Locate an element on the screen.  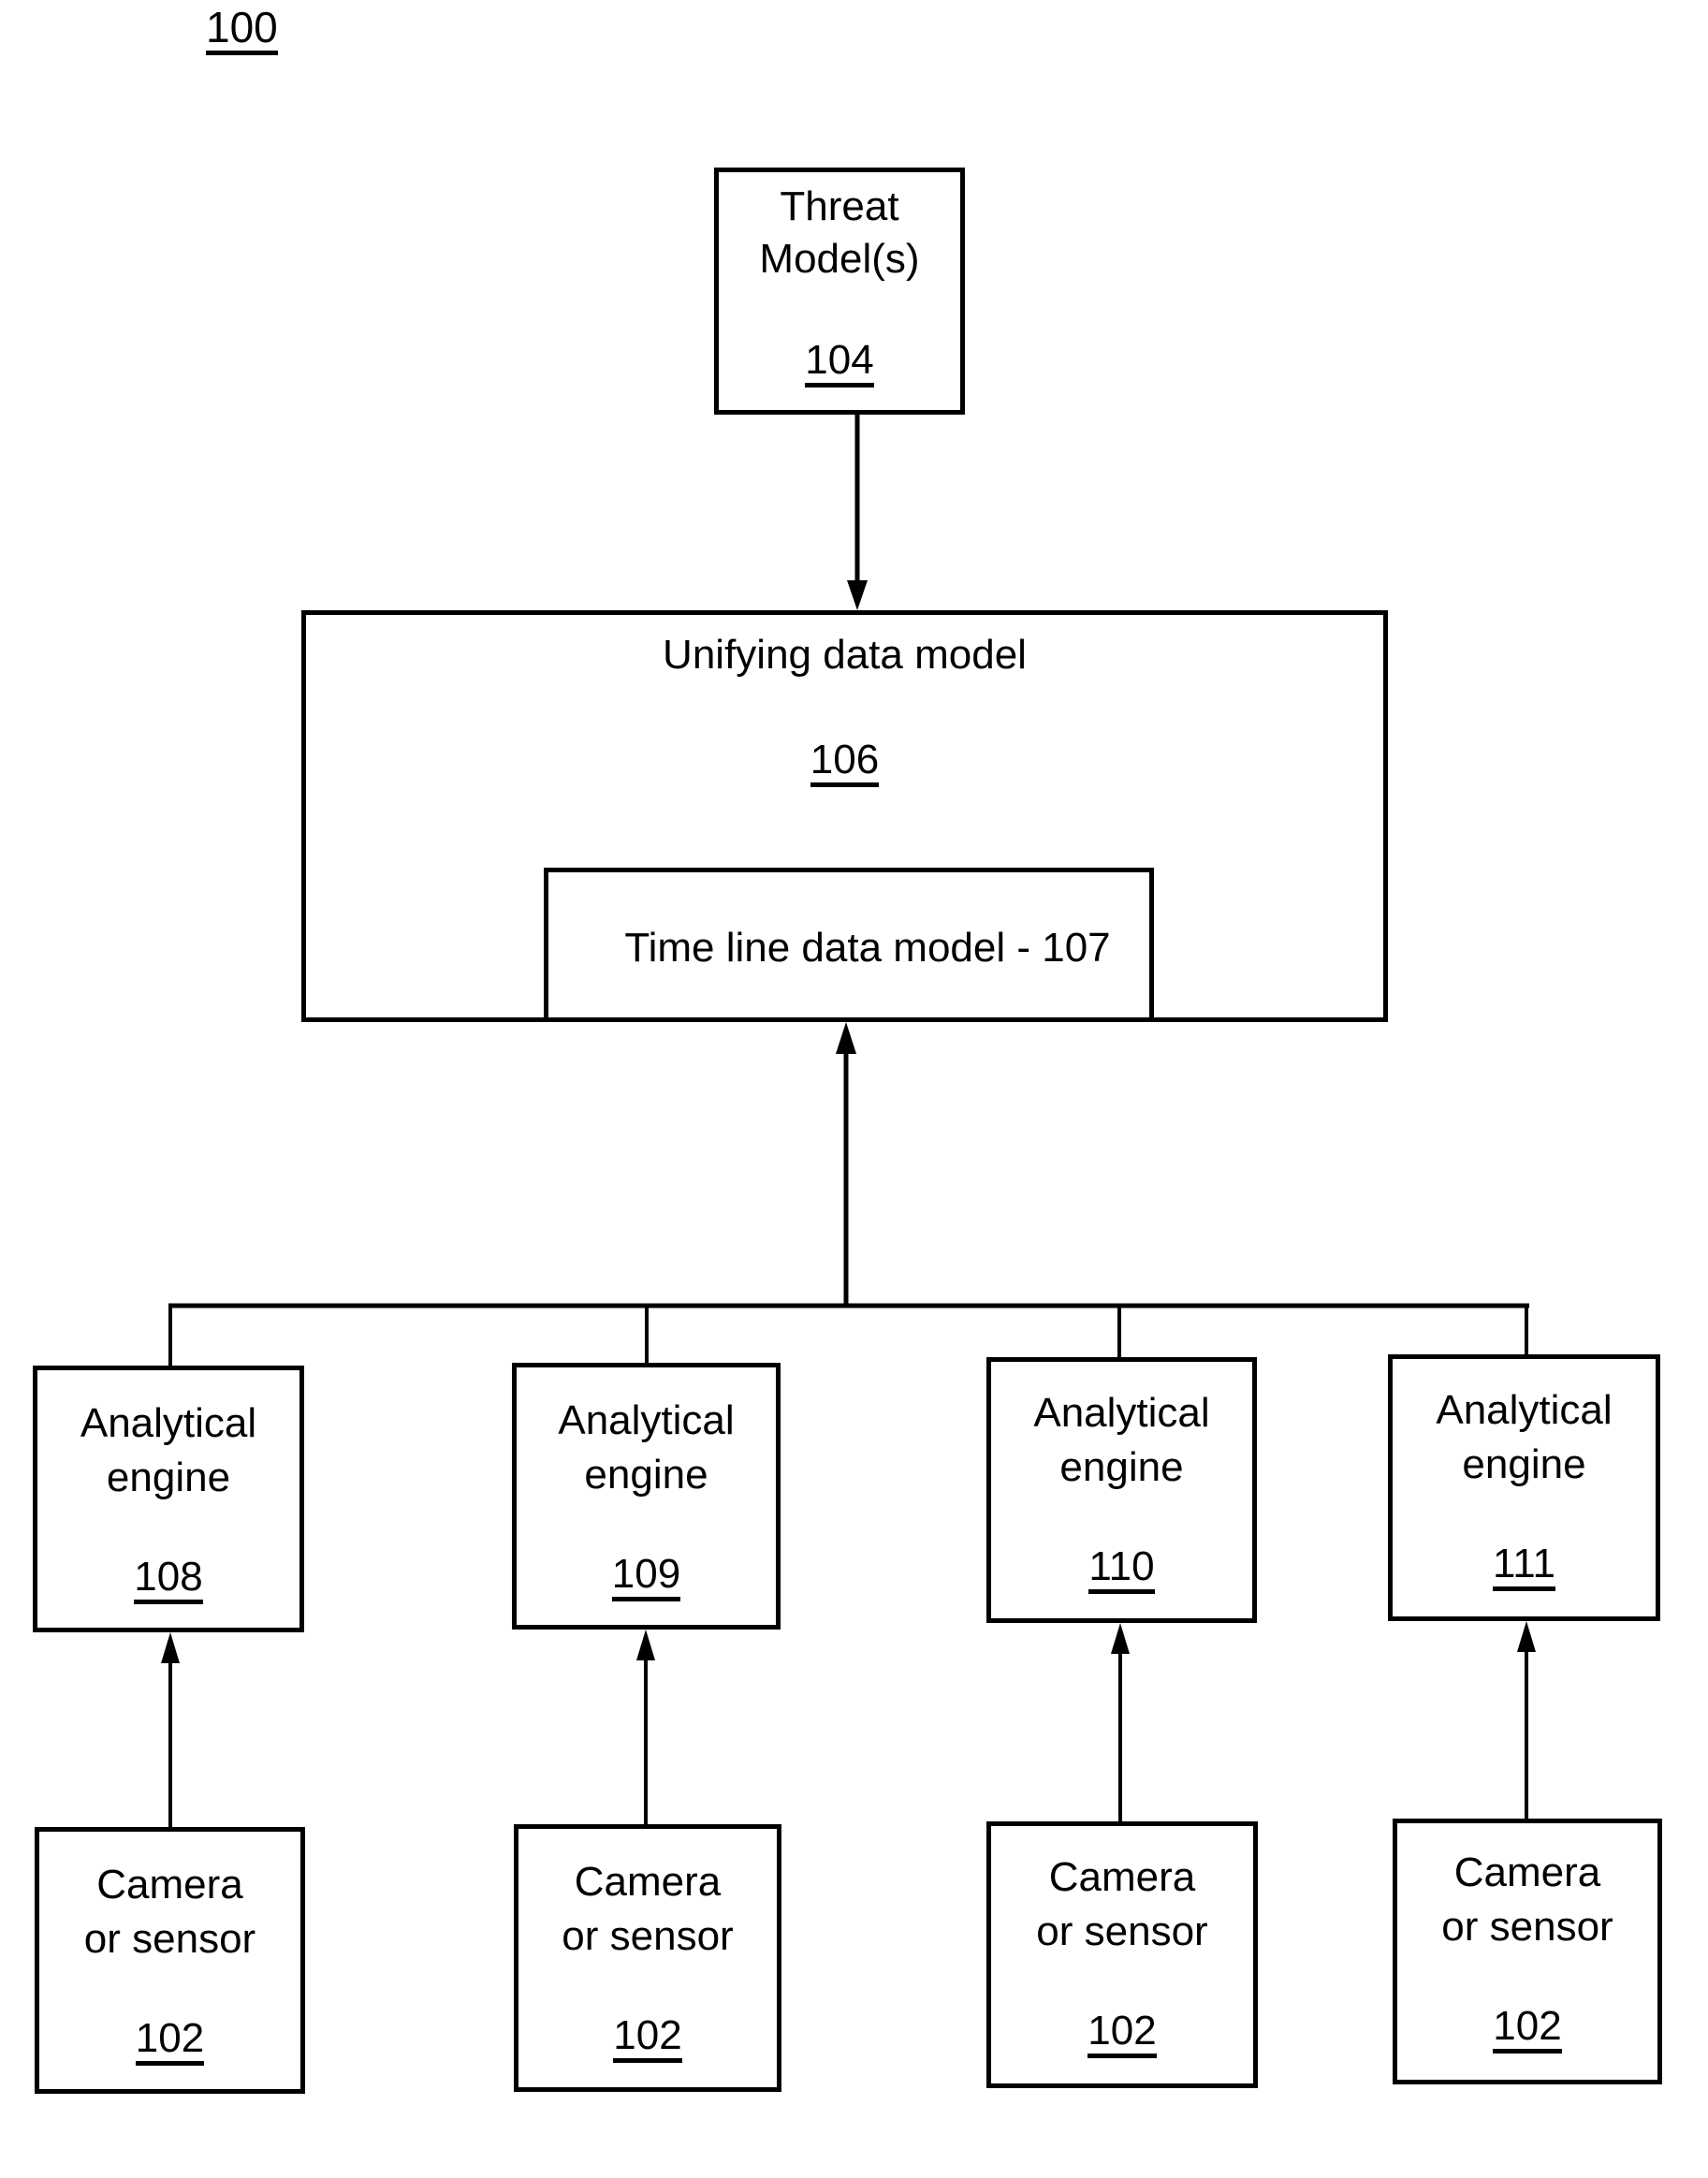
engine-ref-number: 108 is located at coordinates (168, 1580).